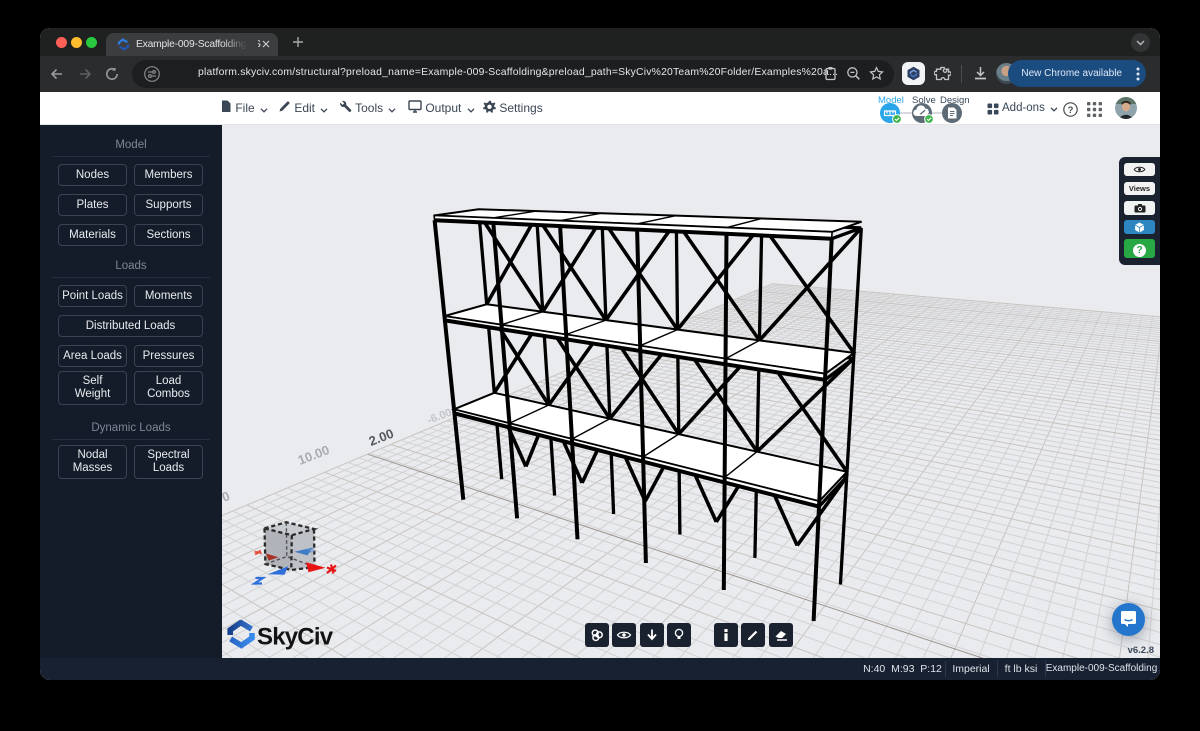 This screenshot has width=1200, height=731. I want to click on svg-text: 10.00, so click(314, 455).